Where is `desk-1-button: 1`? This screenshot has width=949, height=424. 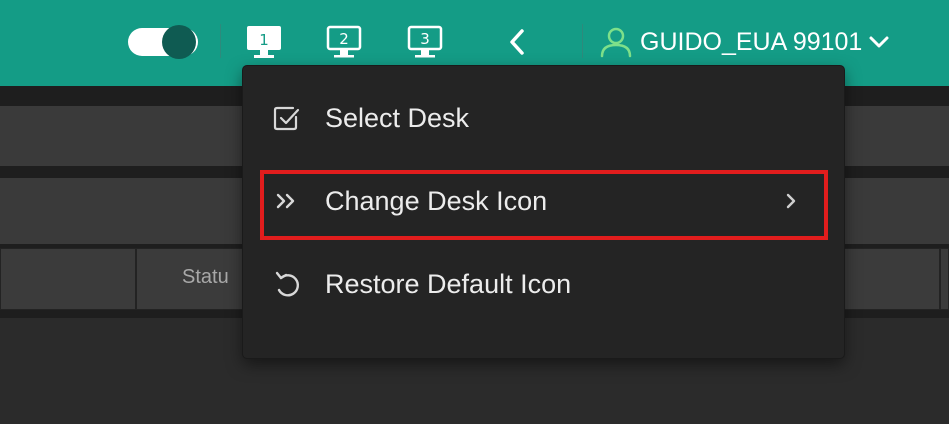 desk-1-button: 1 is located at coordinates (264, 42).